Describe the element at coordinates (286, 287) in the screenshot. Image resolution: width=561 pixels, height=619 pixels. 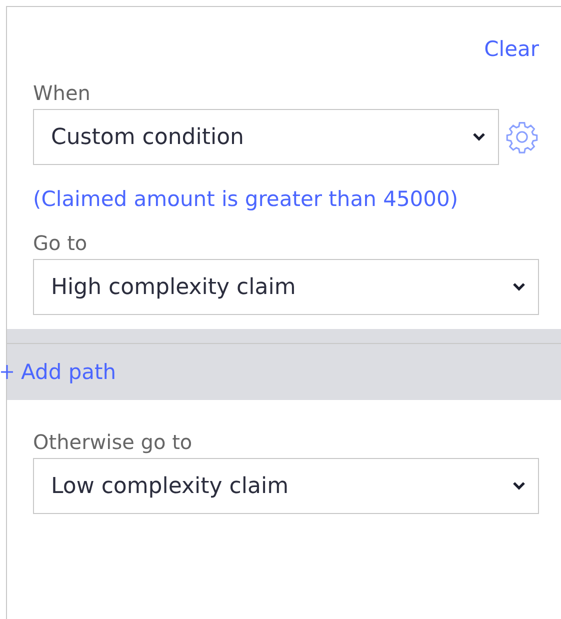
I see `dropdown: High complexity claim` at that location.